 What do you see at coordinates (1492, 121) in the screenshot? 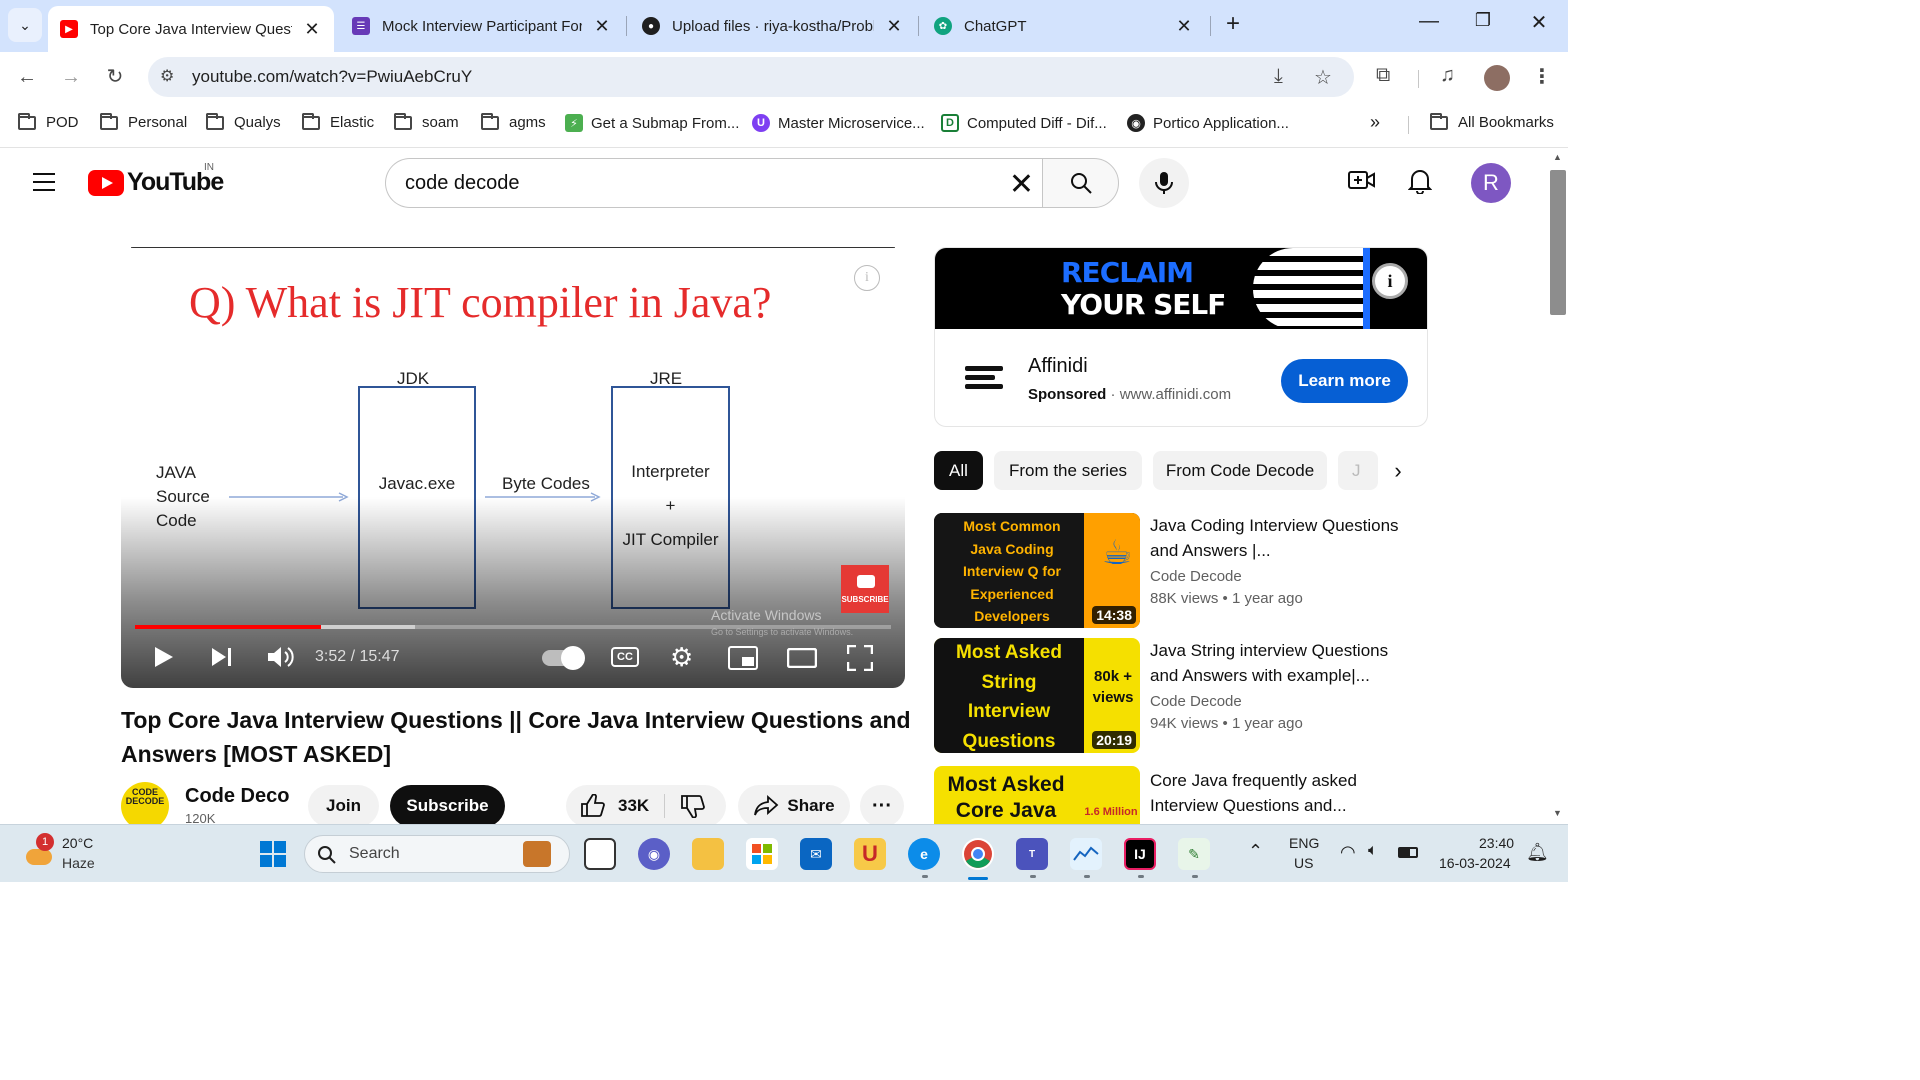
I see `all-bookmarks: All Bookmarks` at bounding box center [1492, 121].